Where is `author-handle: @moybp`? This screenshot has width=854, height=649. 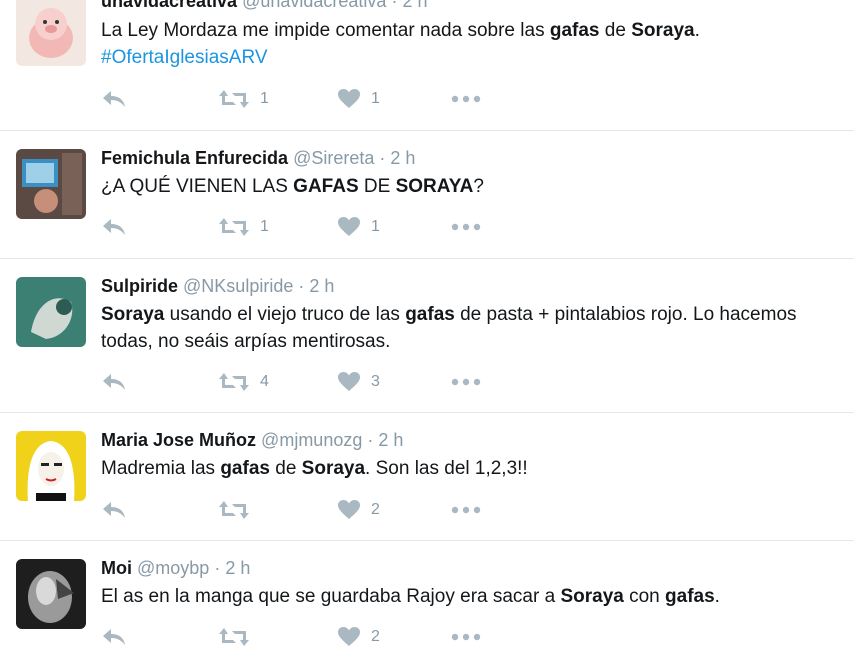
author-handle: @moybp is located at coordinates (173, 568).